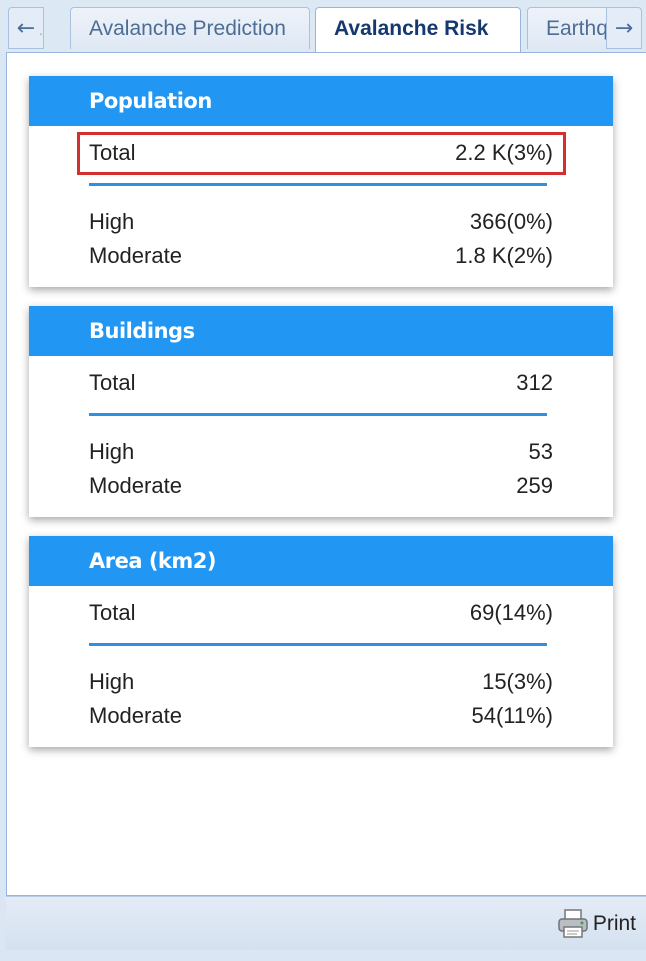 This screenshot has width=646, height=961. What do you see at coordinates (573, 923) in the screenshot?
I see `printer-icon` at bounding box center [573, 923].